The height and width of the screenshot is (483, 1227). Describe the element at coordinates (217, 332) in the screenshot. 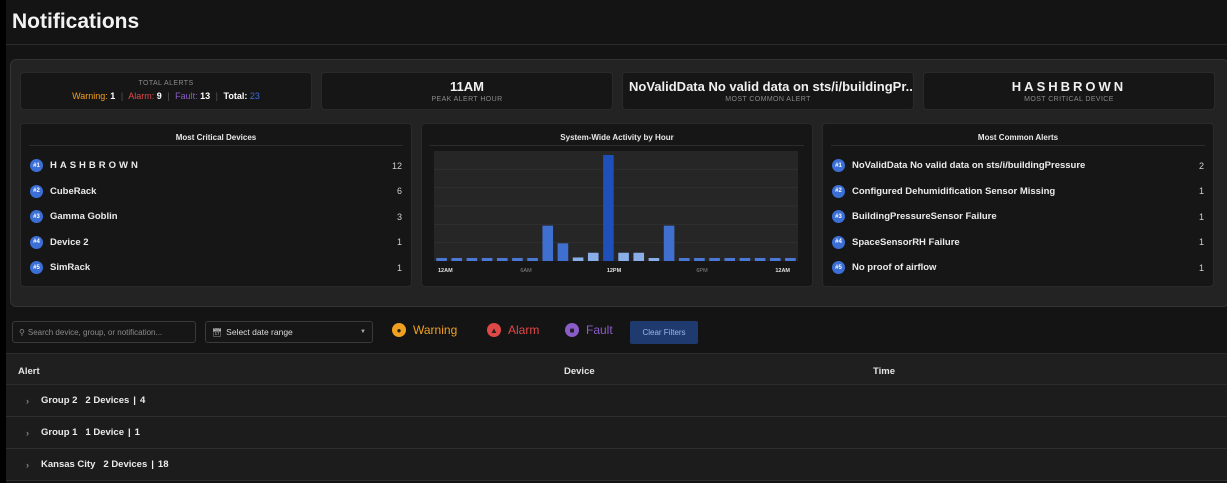

I see `calendar-icon: 📅︎` at that location.